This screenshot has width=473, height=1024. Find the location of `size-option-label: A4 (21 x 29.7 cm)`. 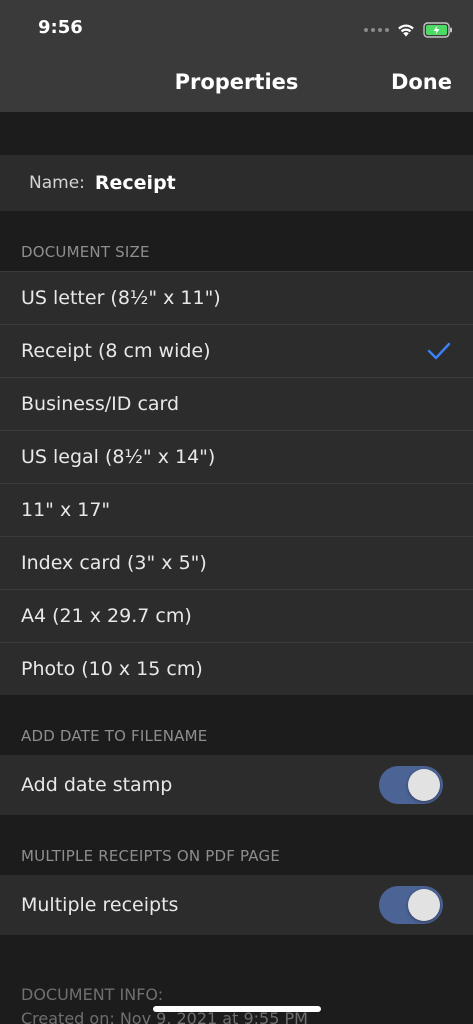

size-option-label: A4 (21 x 29.7 cm) is located at coordinates (106, 616).